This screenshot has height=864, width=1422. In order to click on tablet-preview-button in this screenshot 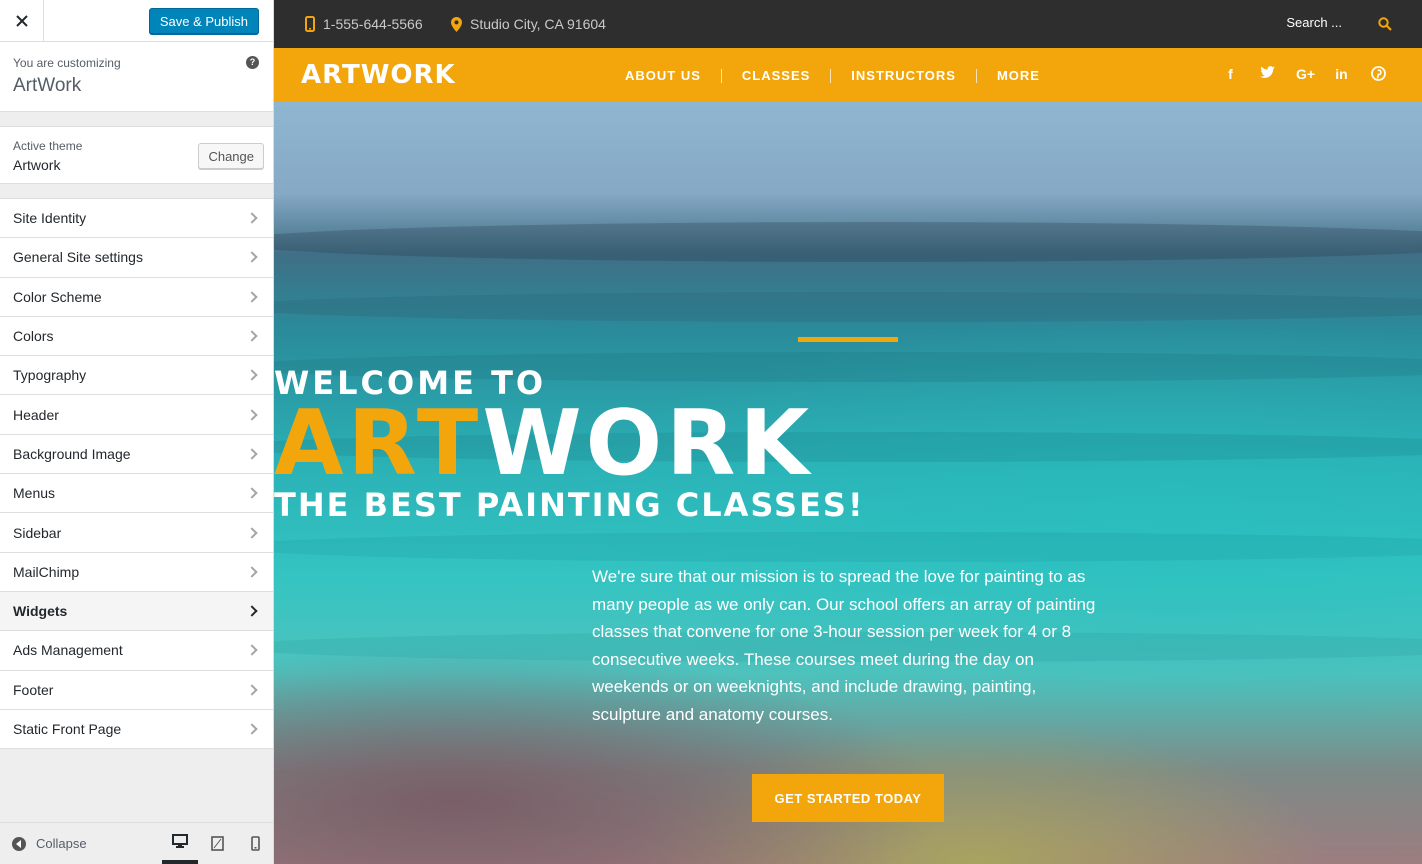, I will do `click(217, 843)`.